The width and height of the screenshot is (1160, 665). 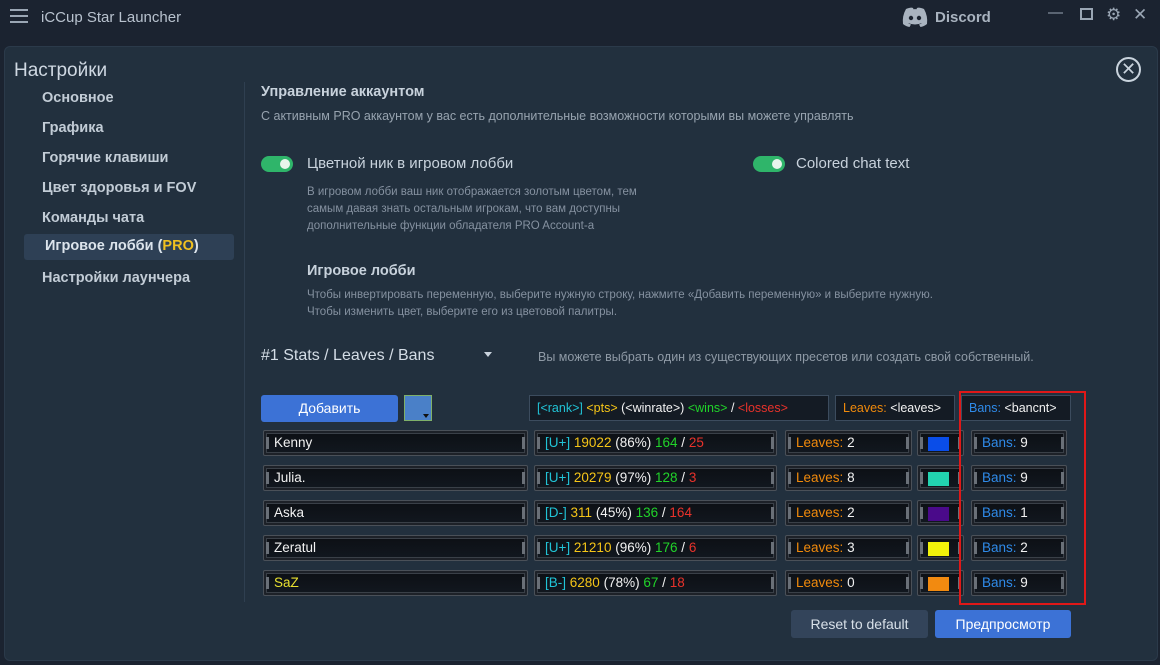 What do you see at coordinates (410, 163) in the screenshot?
I see `color-nick-label: Цветной ник в игровом лобби` at bounding box center [410, 163].